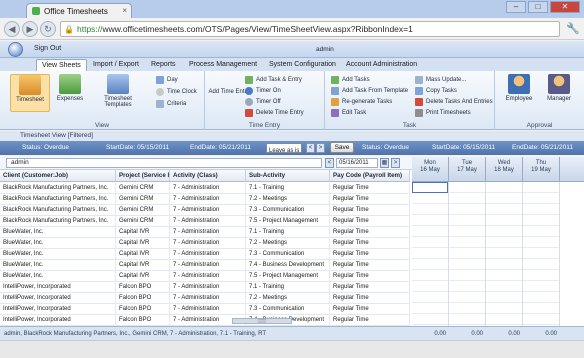 This screenshot has width=584, height=358. Describe the element at coordinates (118, 91) in the screenshot. I see `timesheet-templates-button: Timesheet Templates` at that location.